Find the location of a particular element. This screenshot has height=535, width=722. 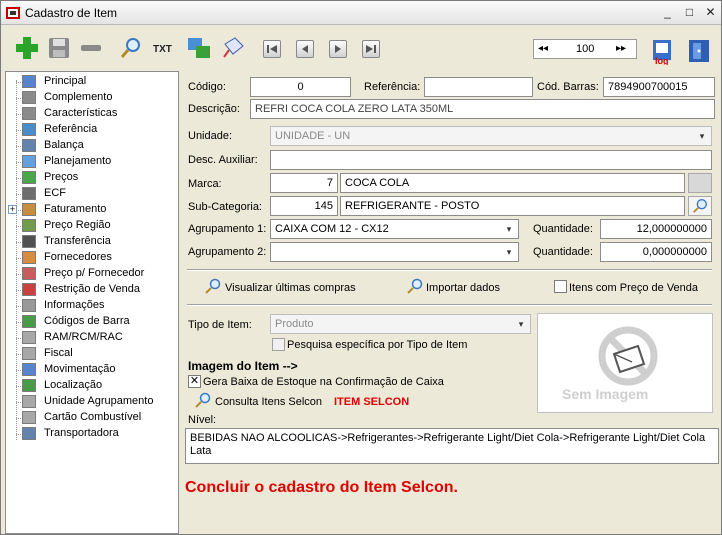

price-icon is located at coordinates (29, 177).